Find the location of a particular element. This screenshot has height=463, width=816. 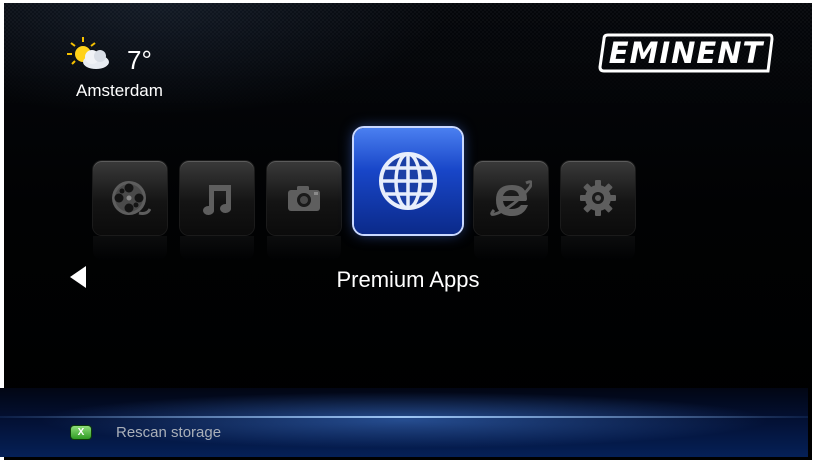

button-key-label: X is located at coordinates (81, 432).